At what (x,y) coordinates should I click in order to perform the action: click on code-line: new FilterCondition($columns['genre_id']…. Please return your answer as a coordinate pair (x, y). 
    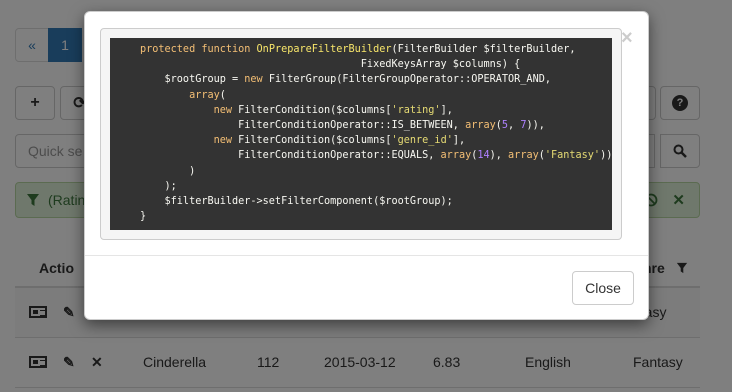
    Looking at the image, I should click on (339, 141).